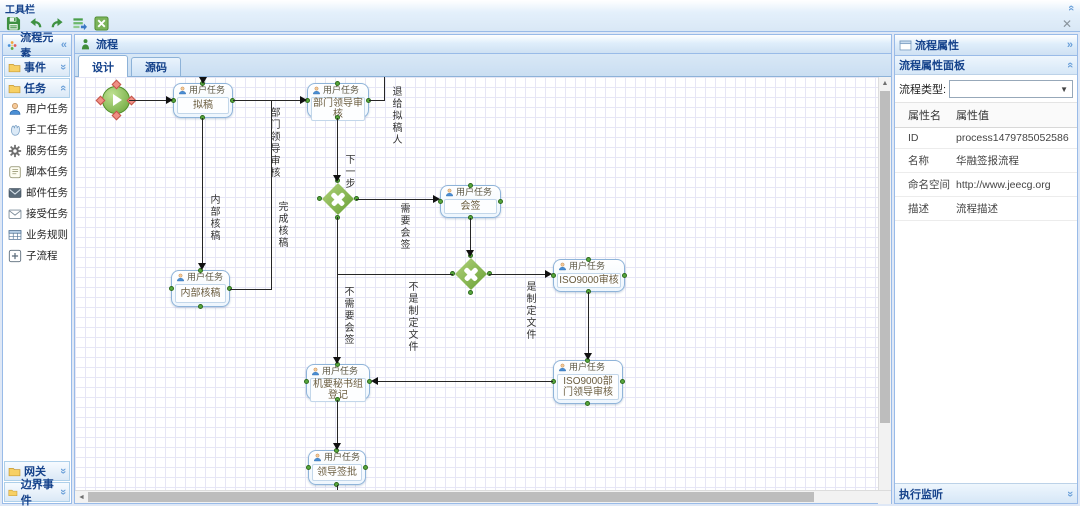 The height and width of the screenshot is (506, 1080). I want to click on palette-item-business-rule: 业务规则, so click(37, 234).